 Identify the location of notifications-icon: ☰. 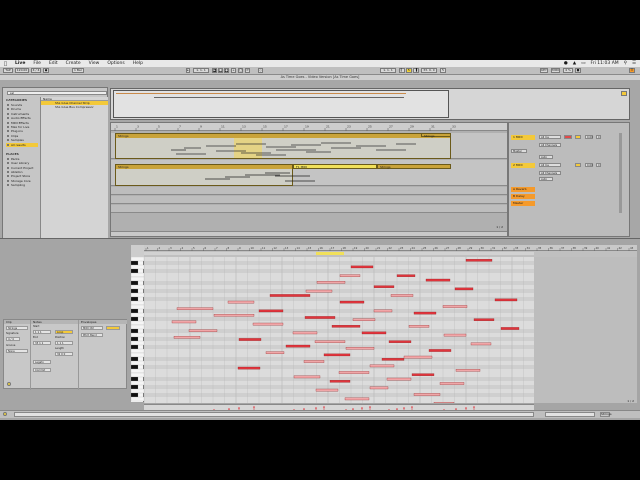
(634, 63).